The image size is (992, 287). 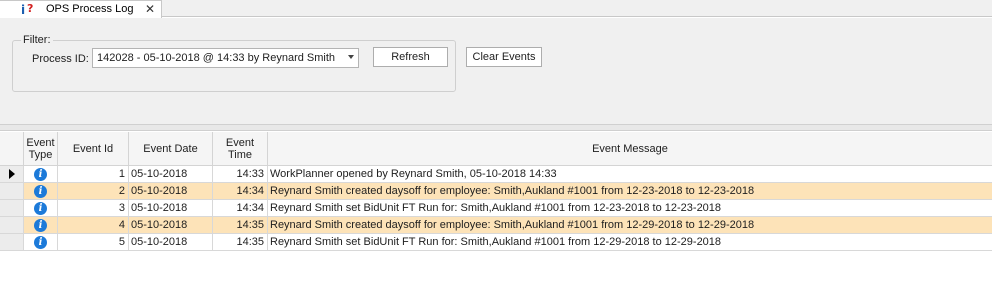 I want to click on grid-top-border, so click(x=496, y=128).